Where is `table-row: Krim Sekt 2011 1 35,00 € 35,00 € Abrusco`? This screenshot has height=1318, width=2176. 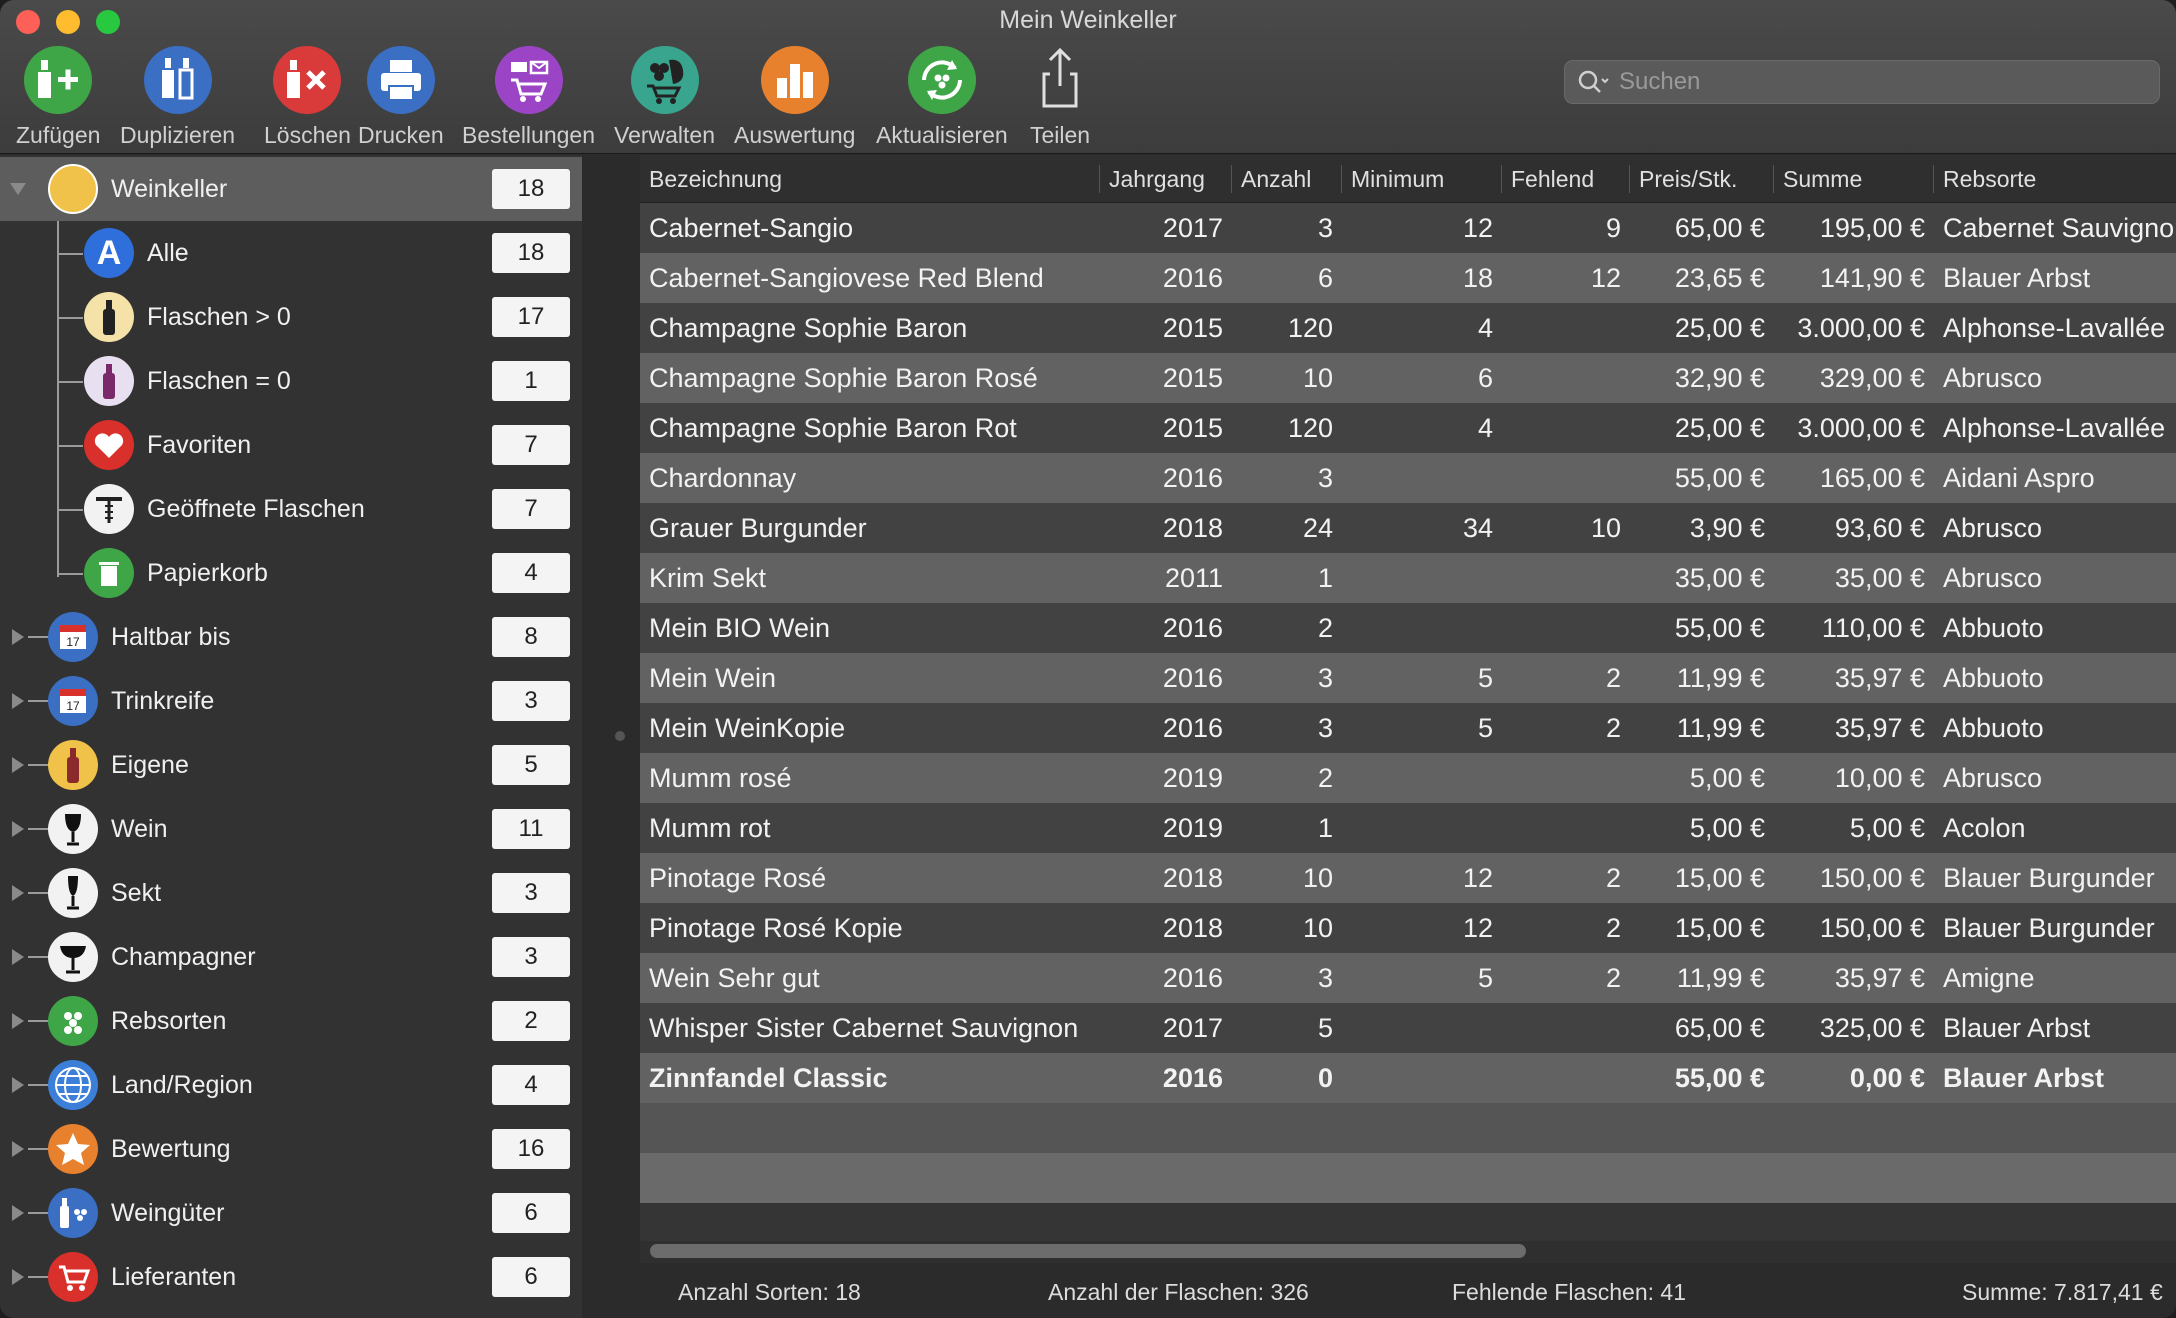 table-row: Krim Sekt 2011 1 35,00 € 35,00 € Abrusco is located at coordinates (1408, 578).